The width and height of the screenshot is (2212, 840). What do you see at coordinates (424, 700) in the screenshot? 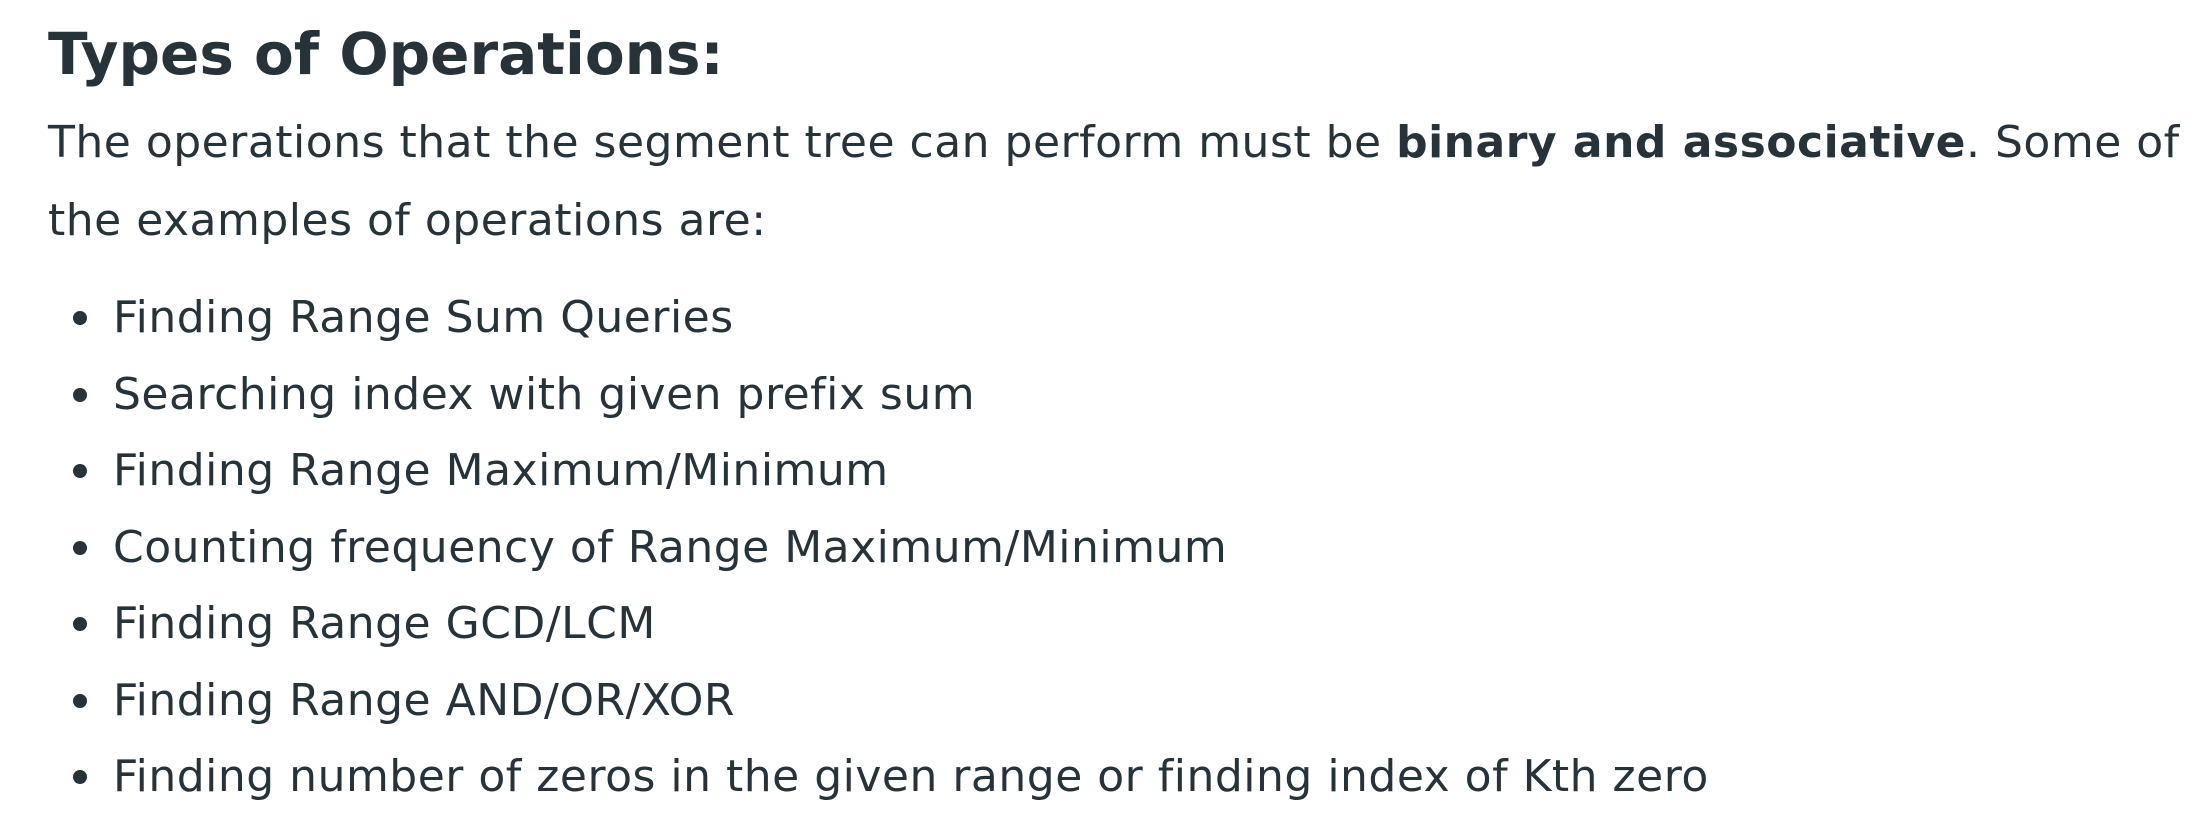
I see `list-item-text: Finding Range AND/OR/XOR` at bounding box center [424, 700].